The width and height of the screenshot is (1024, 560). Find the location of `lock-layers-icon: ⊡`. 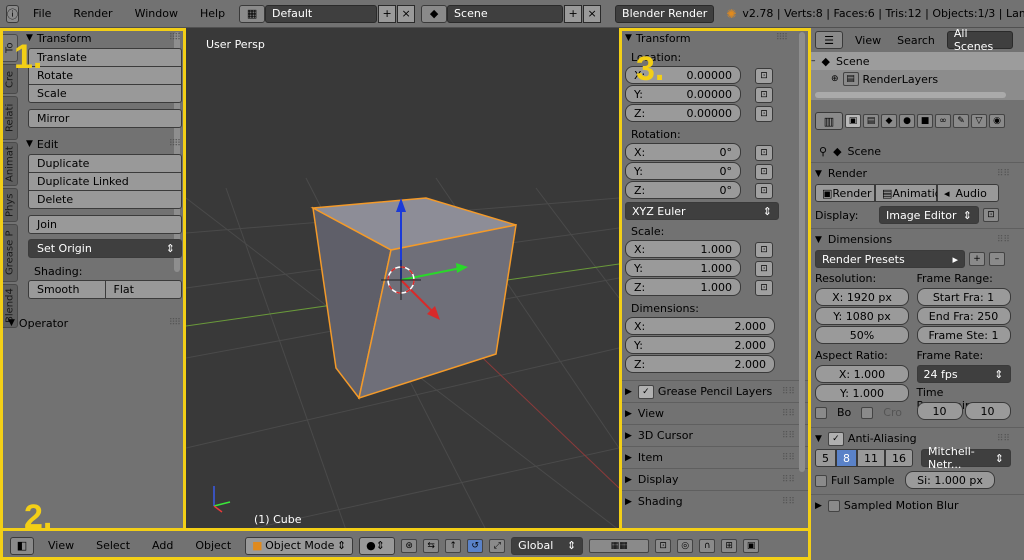

lock-layers-icon: ⊡ is located at coordinates (663, 545).